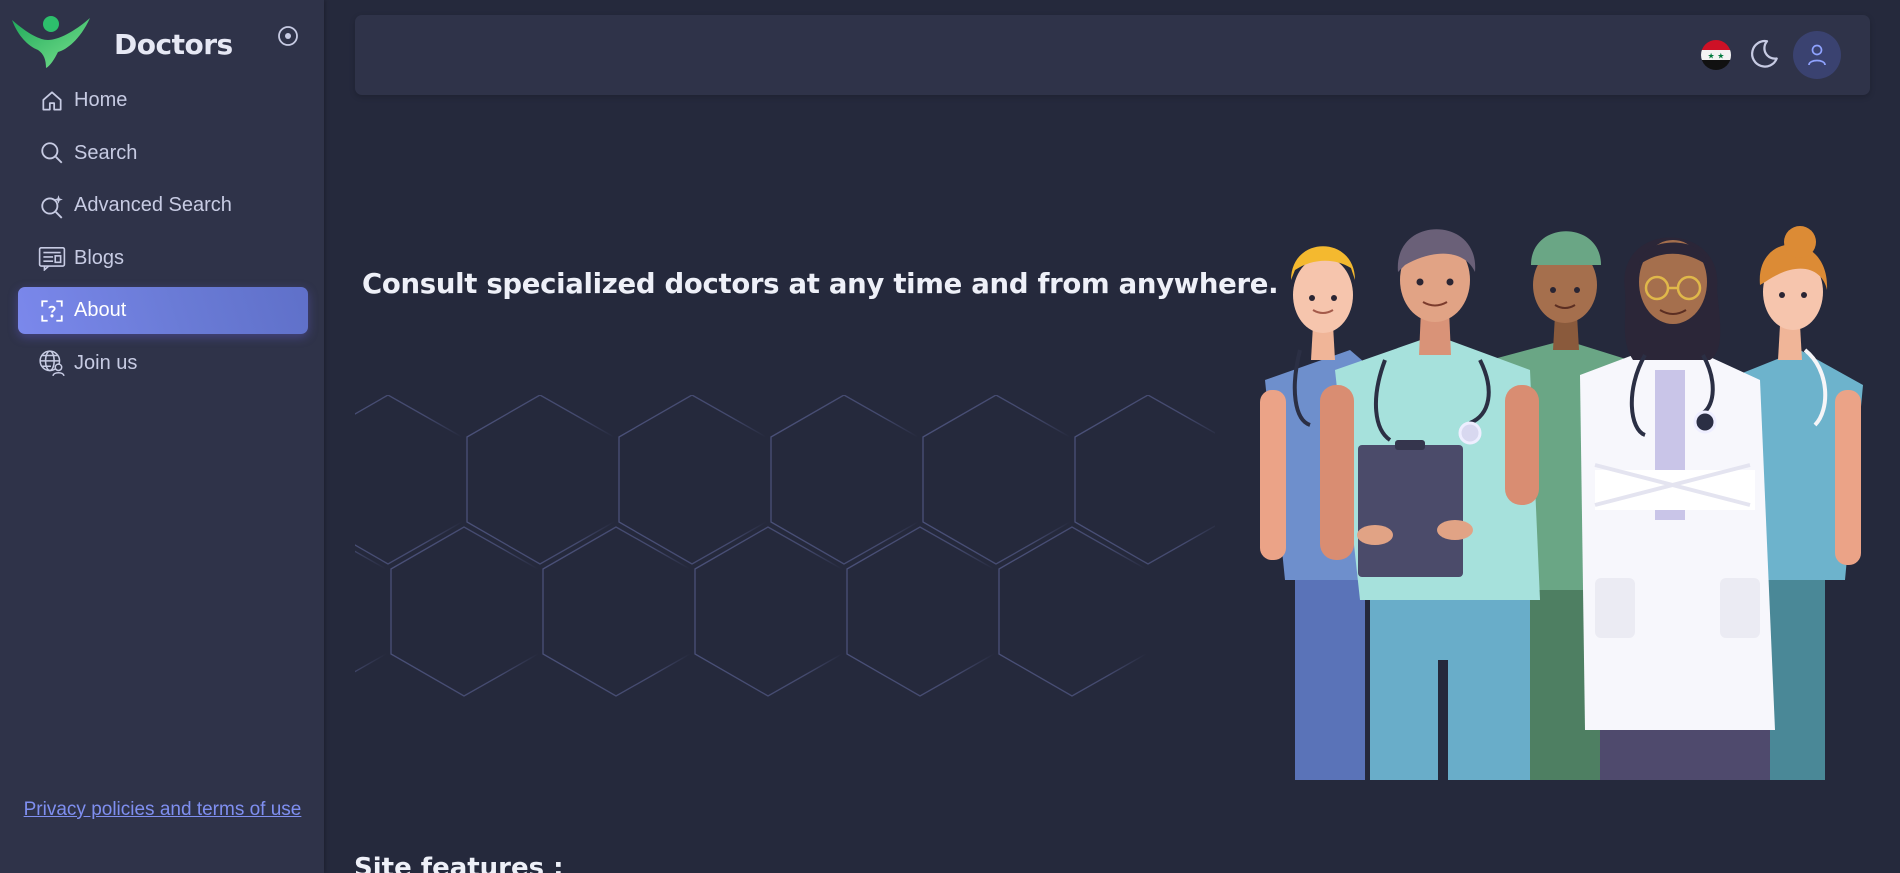 This screenshot has height=873, width=1900. What do you see at coordinates (106, 362) in the screenshot?
I see `sidebar-item-label: Join us` at bounding box center [106, 362].